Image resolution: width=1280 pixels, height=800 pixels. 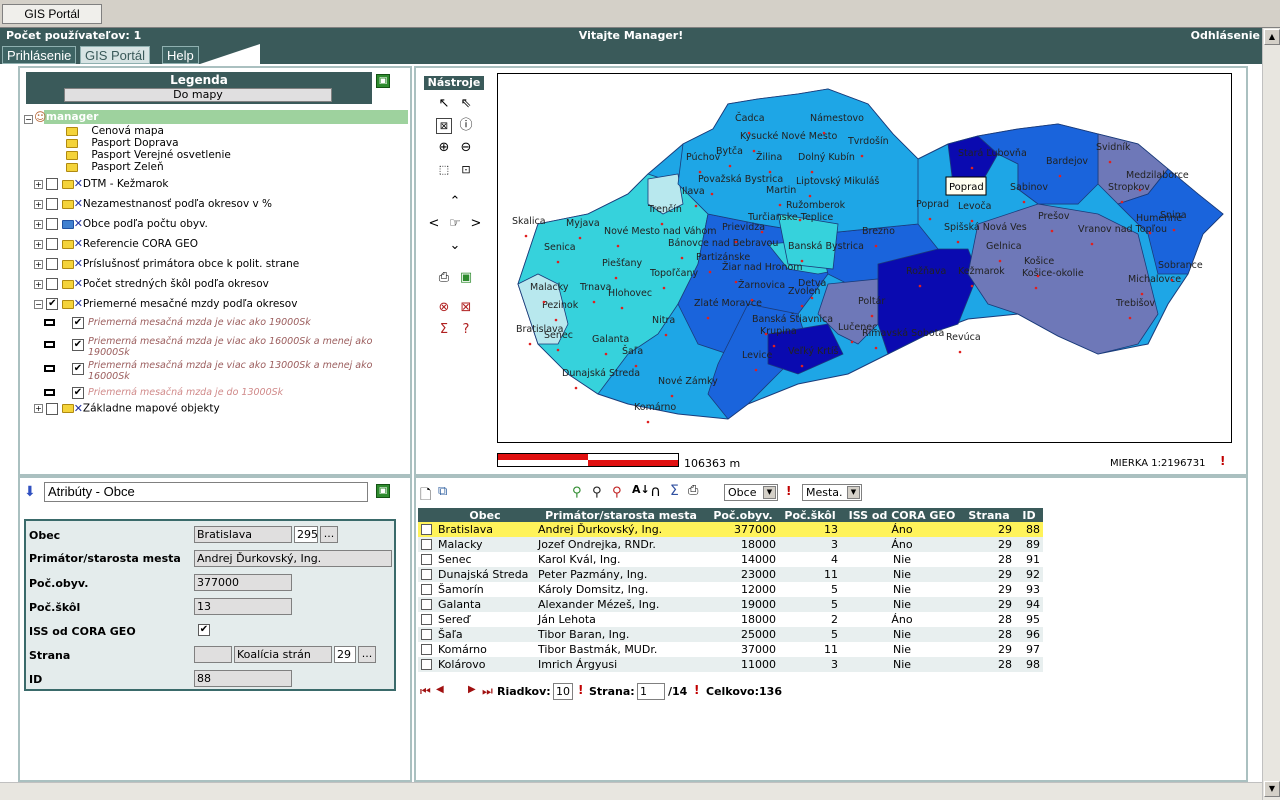 What do you see at coordinates (455, 246) in the screenshot?
I see `pan-down-icon: ⌄` at bounding box center [455, 246].